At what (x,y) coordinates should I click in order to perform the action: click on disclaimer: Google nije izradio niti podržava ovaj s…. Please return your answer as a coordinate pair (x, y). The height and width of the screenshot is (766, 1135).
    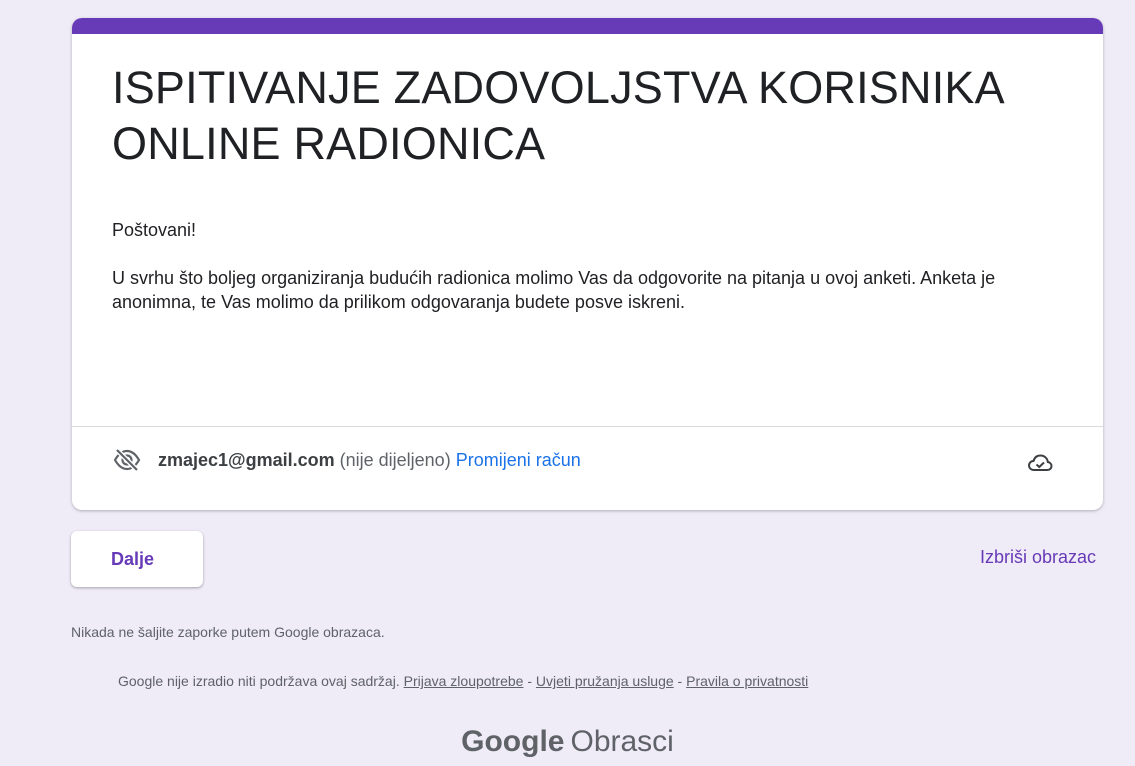
    Looking at the image, I should click on (463, 681).